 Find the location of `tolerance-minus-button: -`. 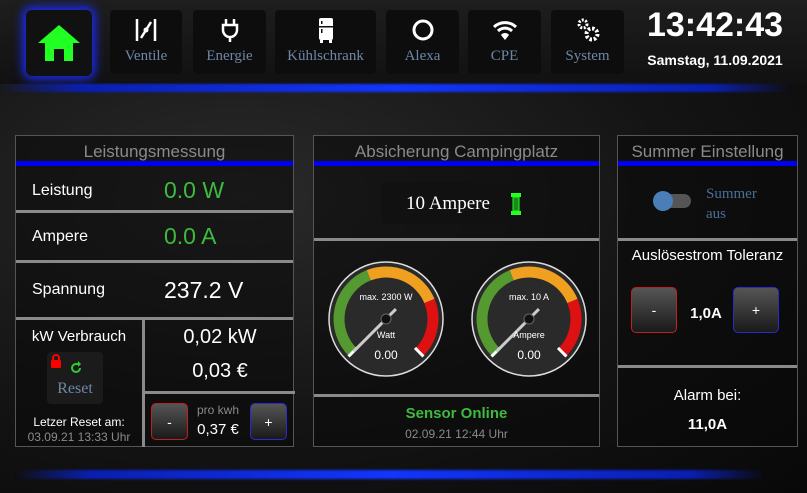

tolerance-minus-button: - is located at coordinates (654, 310).